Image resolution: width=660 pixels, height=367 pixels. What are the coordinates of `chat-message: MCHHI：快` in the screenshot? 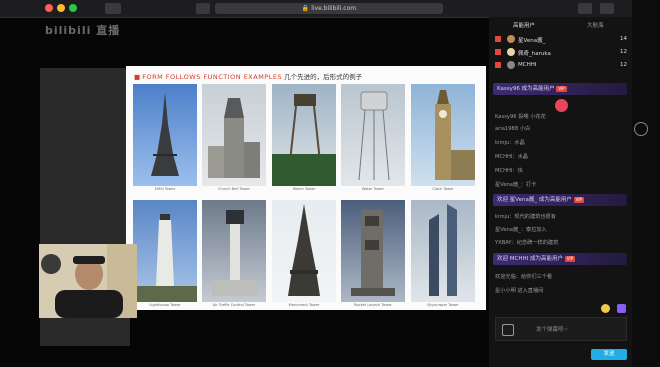 It's located at (509, 171).